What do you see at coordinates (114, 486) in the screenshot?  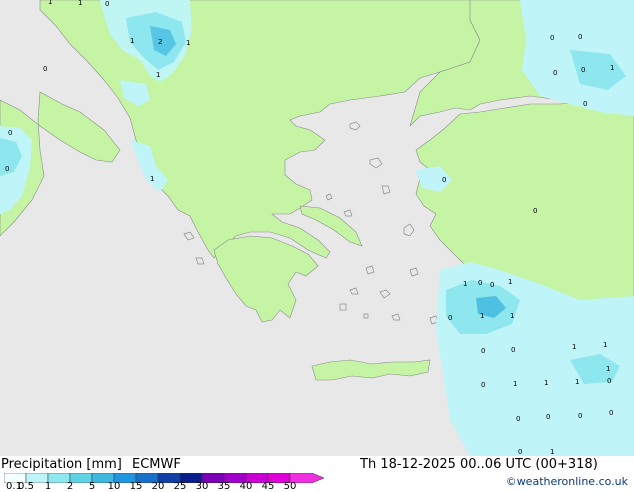 I see `legend-tick-label: 10` at bounding box center [114, 486].